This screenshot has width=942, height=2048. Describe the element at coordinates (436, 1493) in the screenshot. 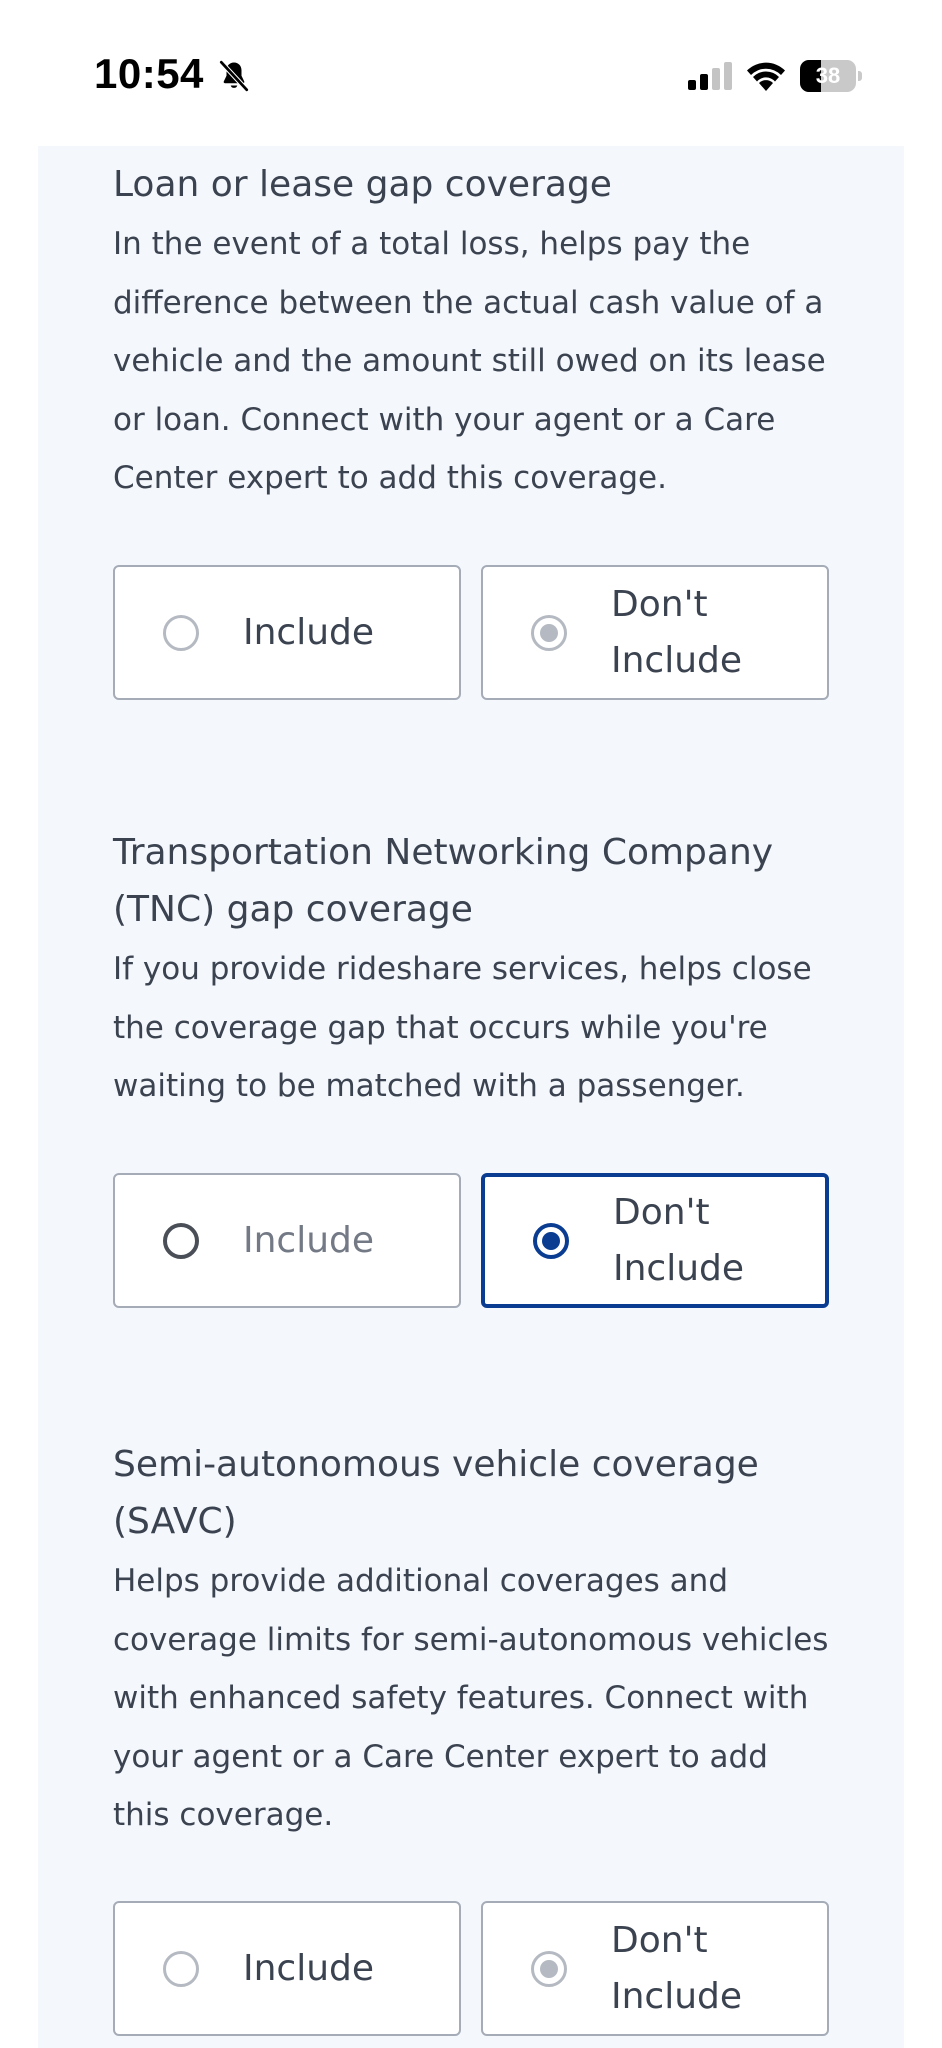

I see `section-title: Semi-autonomous vehicle coverage (SAVC)` at that location.